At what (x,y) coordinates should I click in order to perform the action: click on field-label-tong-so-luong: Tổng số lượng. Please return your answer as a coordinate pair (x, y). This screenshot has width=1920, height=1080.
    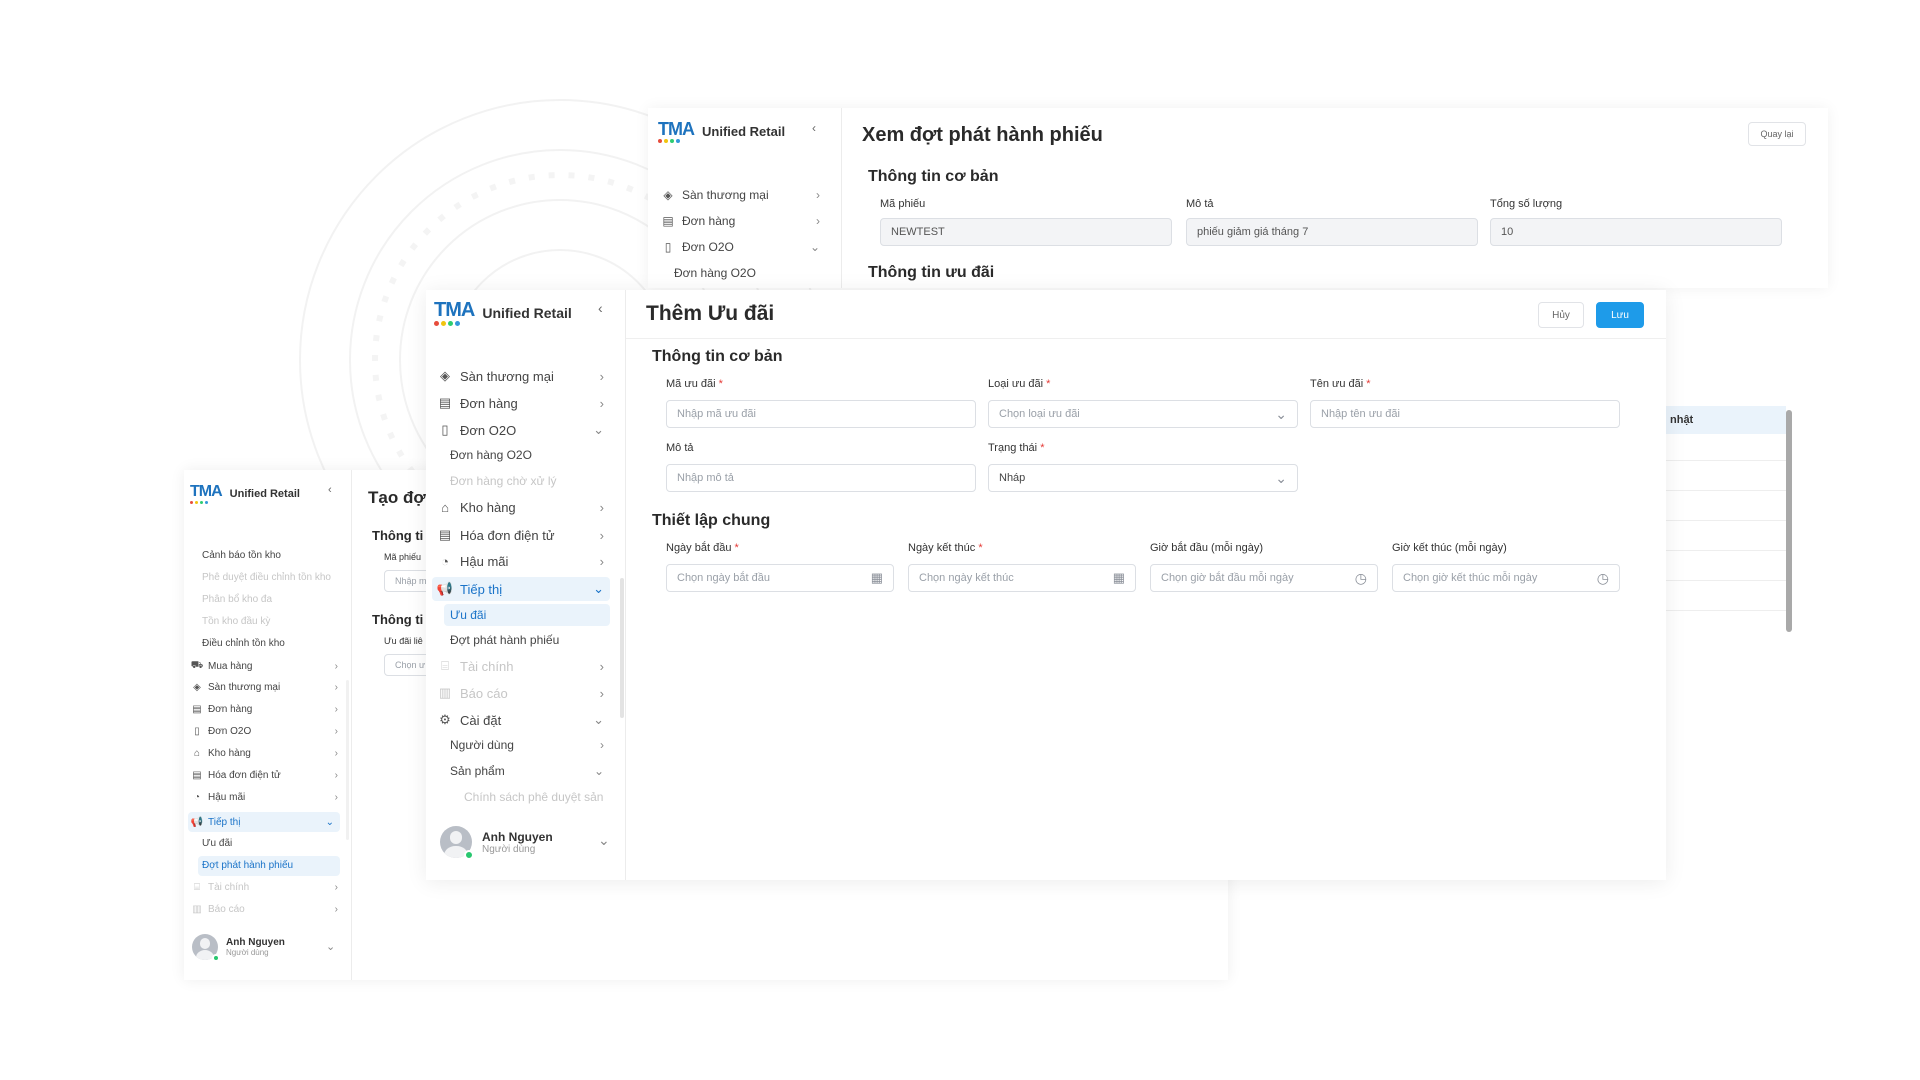
    Looking at the image, I should click on (1526, 204).